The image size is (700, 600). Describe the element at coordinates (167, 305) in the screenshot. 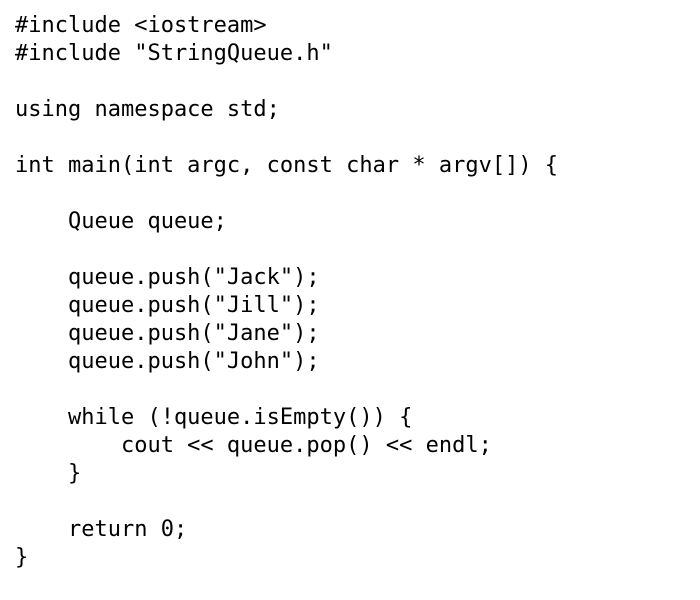

I see `code-line: queue.push("Jill");` at that location.